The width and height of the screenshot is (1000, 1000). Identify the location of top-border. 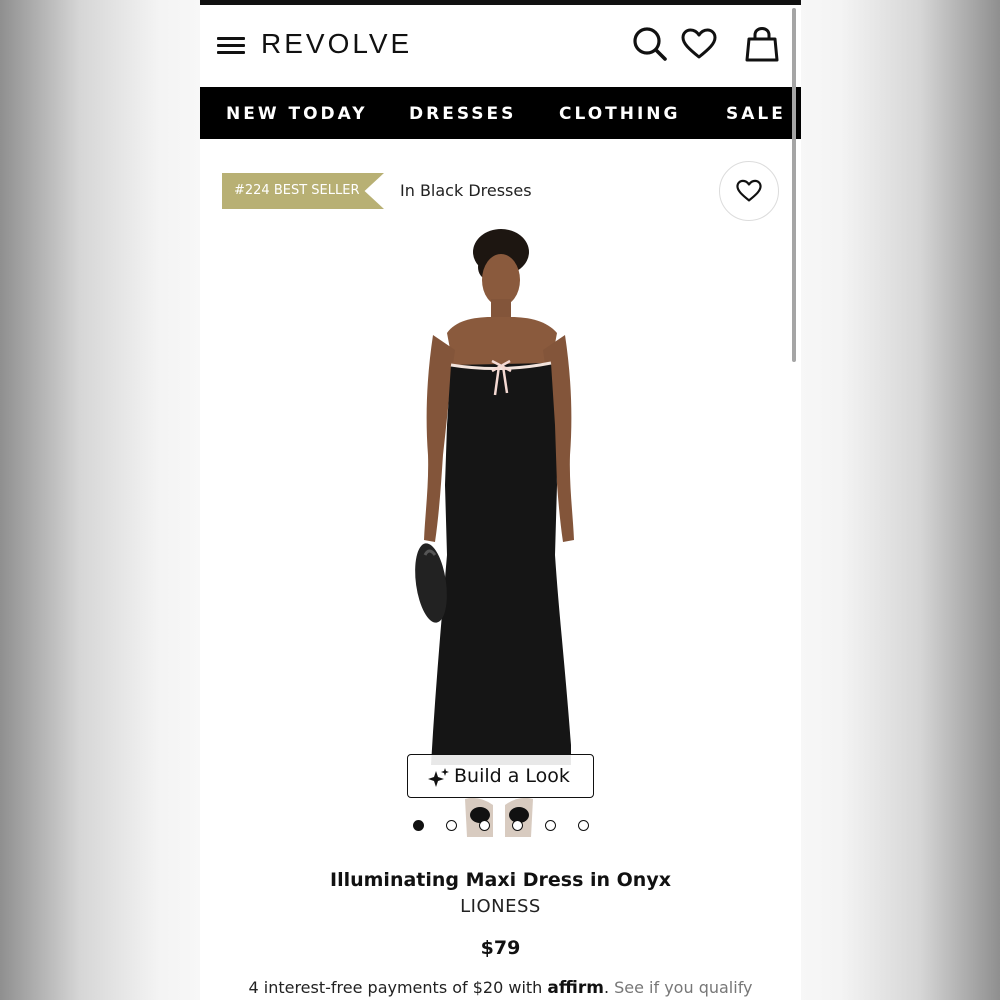
(500, 2).